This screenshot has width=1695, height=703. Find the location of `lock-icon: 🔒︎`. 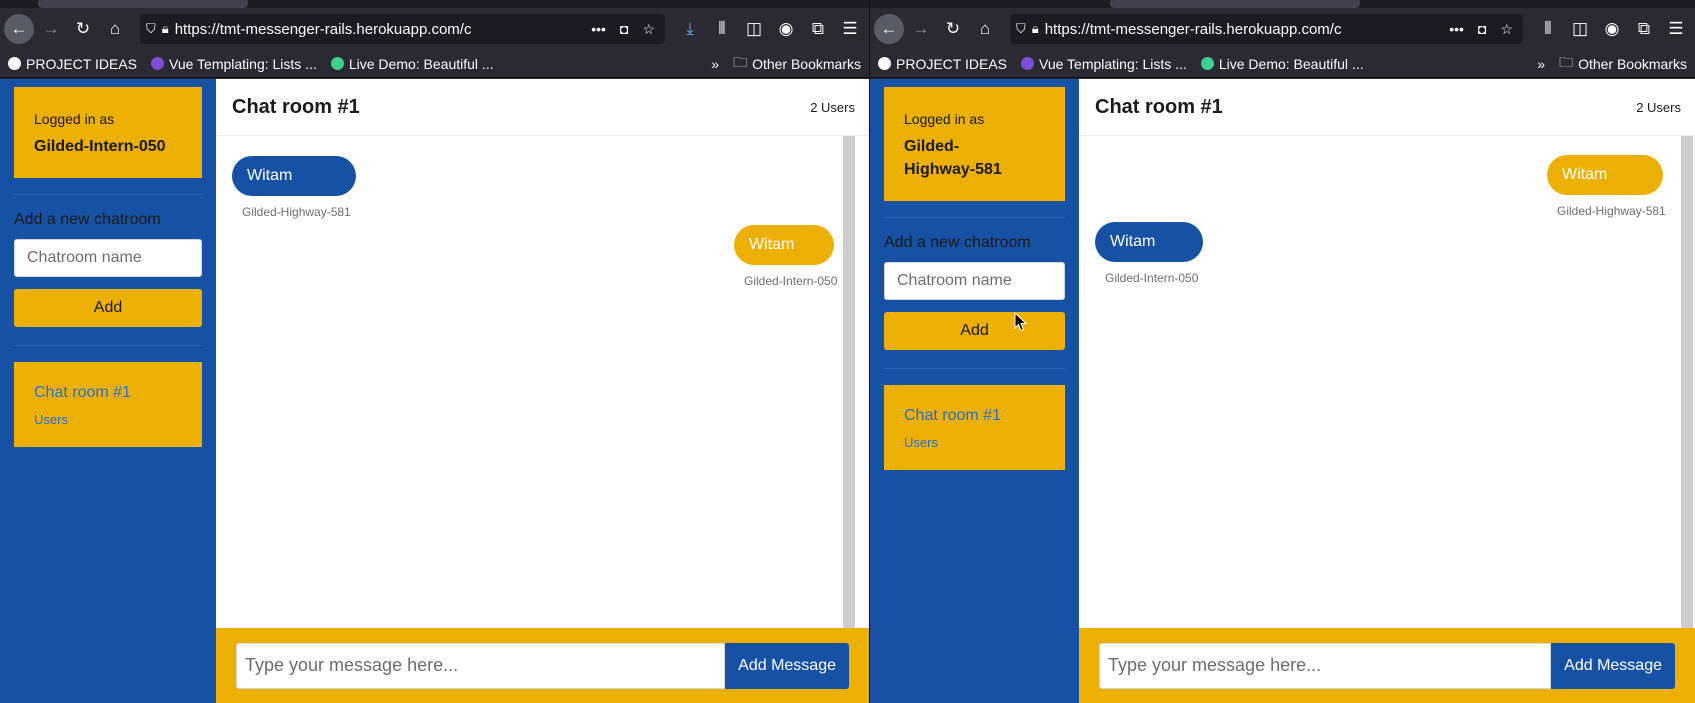

lock-icon: 🔒︎ is located at coordinates (165, 28).